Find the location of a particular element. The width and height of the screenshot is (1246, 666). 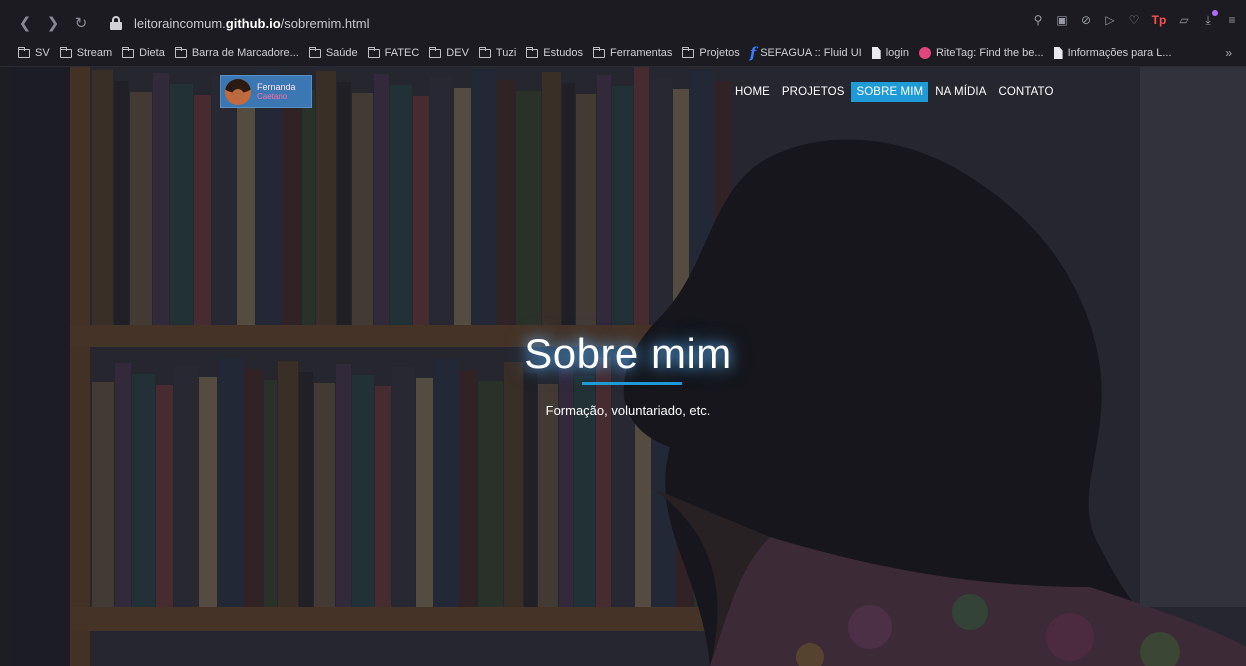

download-icon: ⤓ is located at coordinates (1209, 19).